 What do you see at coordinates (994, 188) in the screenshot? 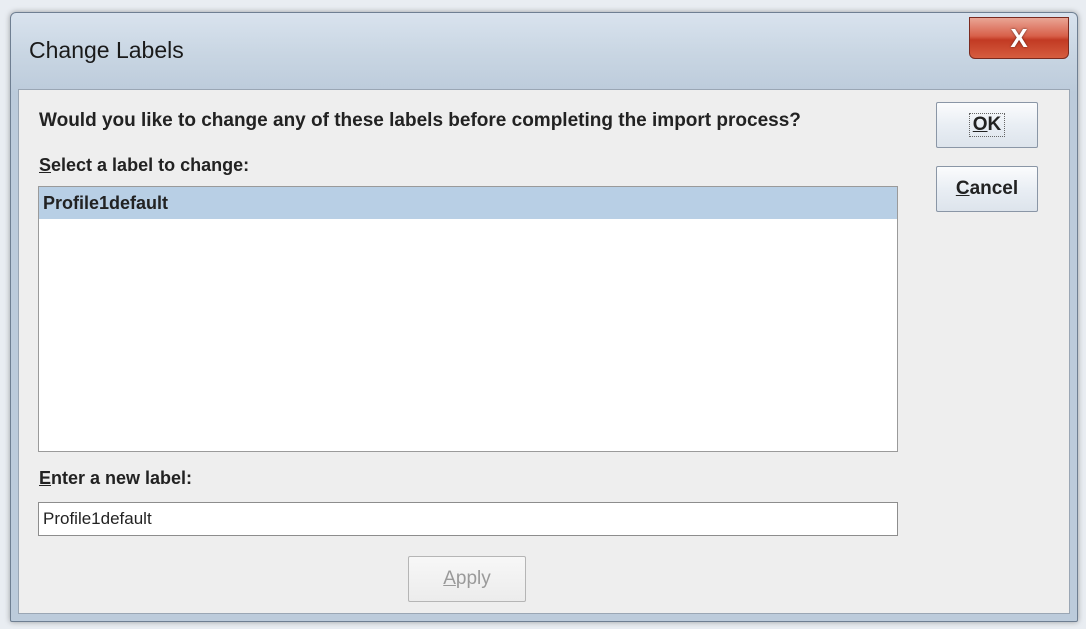
I see `cancel-label-rest: ancel` at bounding box center [994, 188].